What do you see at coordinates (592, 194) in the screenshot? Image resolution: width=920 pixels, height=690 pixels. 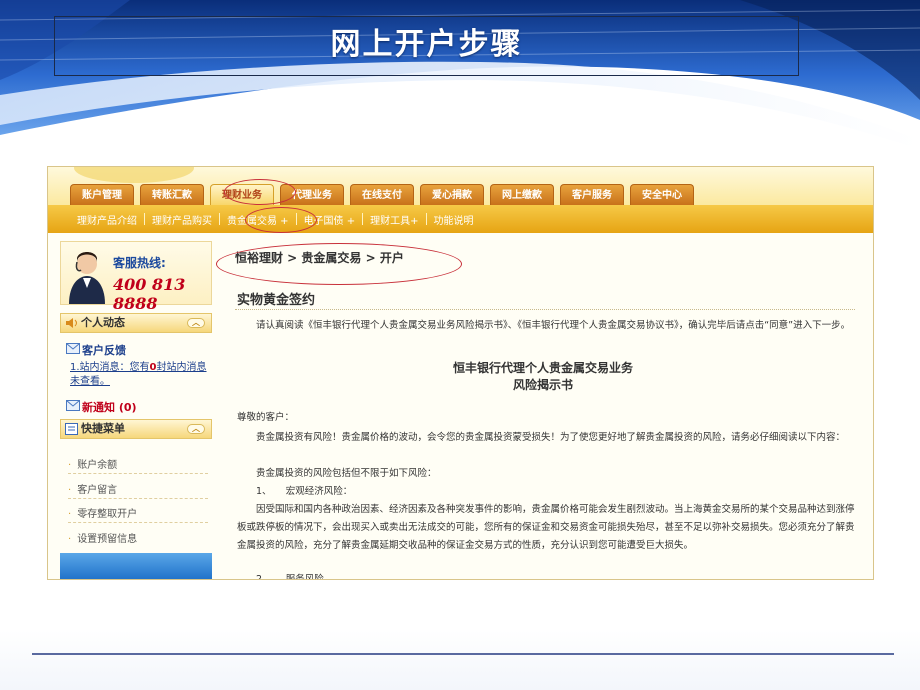 I see `tab-customer-service: 客户服务` at bounding box center [592, 194].